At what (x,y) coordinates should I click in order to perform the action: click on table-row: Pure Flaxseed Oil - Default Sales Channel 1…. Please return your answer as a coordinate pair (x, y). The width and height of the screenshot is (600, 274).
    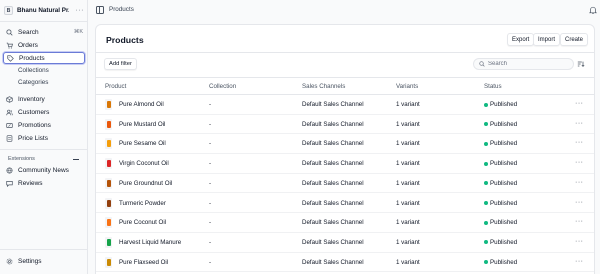
    Looking at the image, I should click on (345, 263).